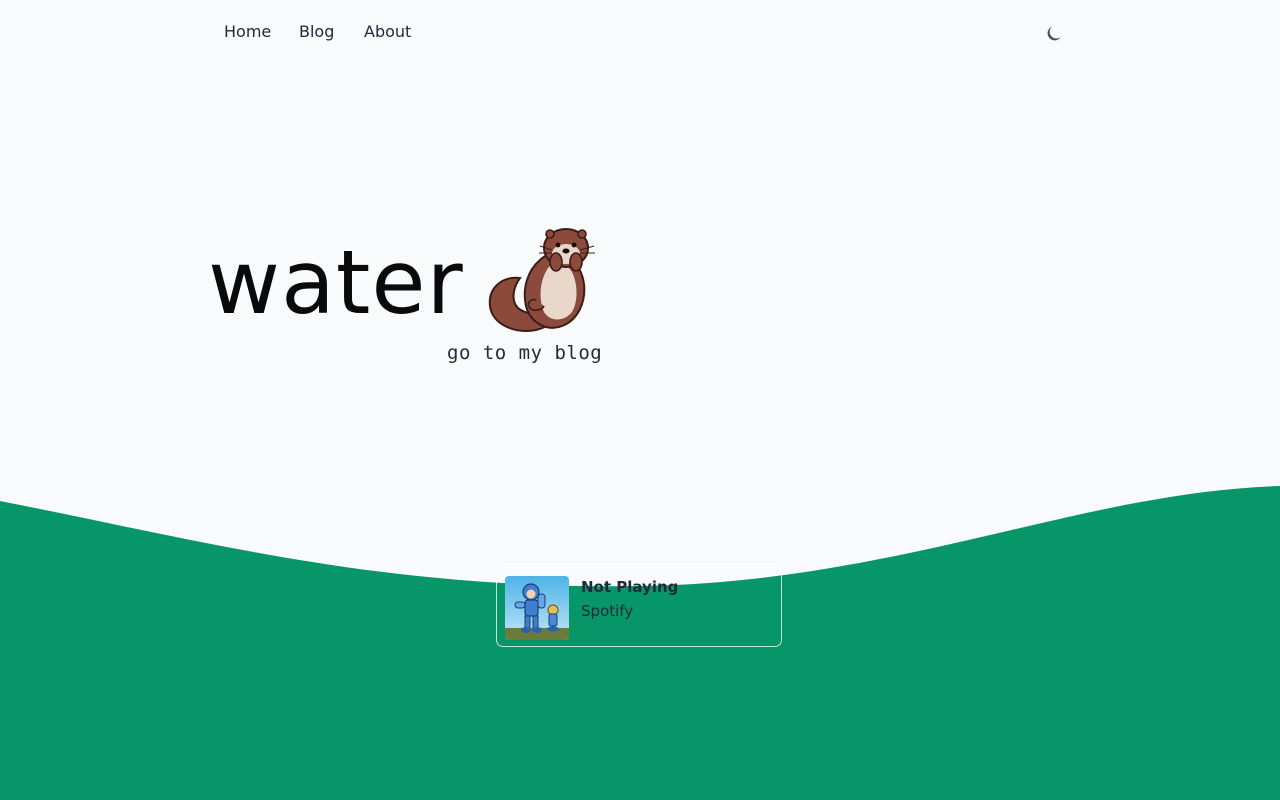 This screenshot has height=800, width=1280. I want to click on top-nav: Home Blog About, so click(640, 32).